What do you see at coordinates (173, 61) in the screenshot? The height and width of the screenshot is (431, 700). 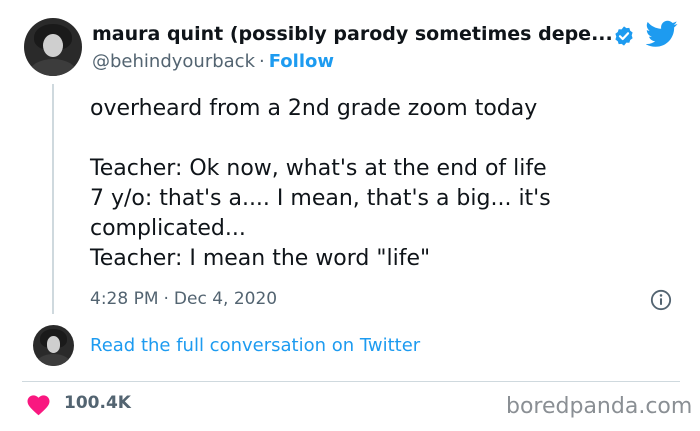 I see `author-handle: @behindyourback` at bounding box center [173, 61].